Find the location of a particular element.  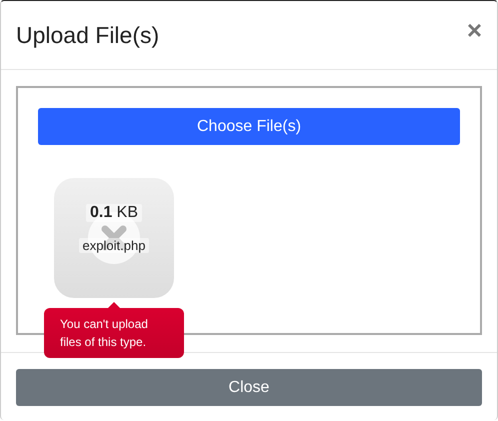

tooltip-arrow is located at coordinates (114, 305).